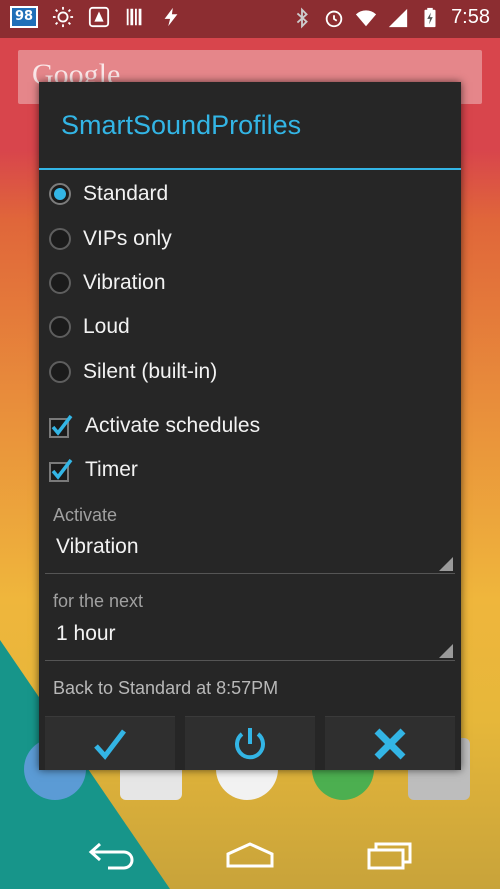 The height and width of the screenshot is (889, 500). What do you see at coordinates (63, 17) in the screenshot?
I see `brightness-icon` at bounding box center [63, 17].